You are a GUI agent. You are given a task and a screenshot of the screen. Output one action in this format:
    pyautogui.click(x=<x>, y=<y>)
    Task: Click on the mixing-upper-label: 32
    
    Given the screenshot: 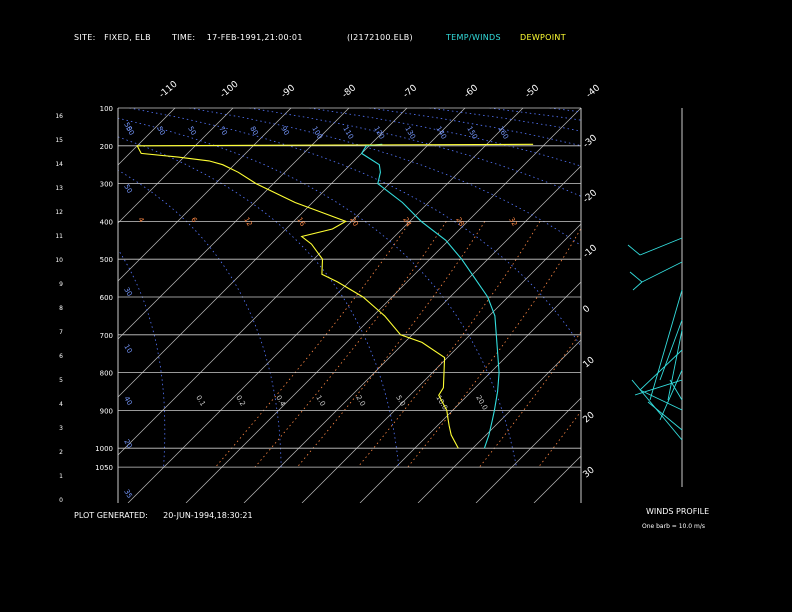 What is the action you would take?
    pyautogui.click(x=512, y=222)
    